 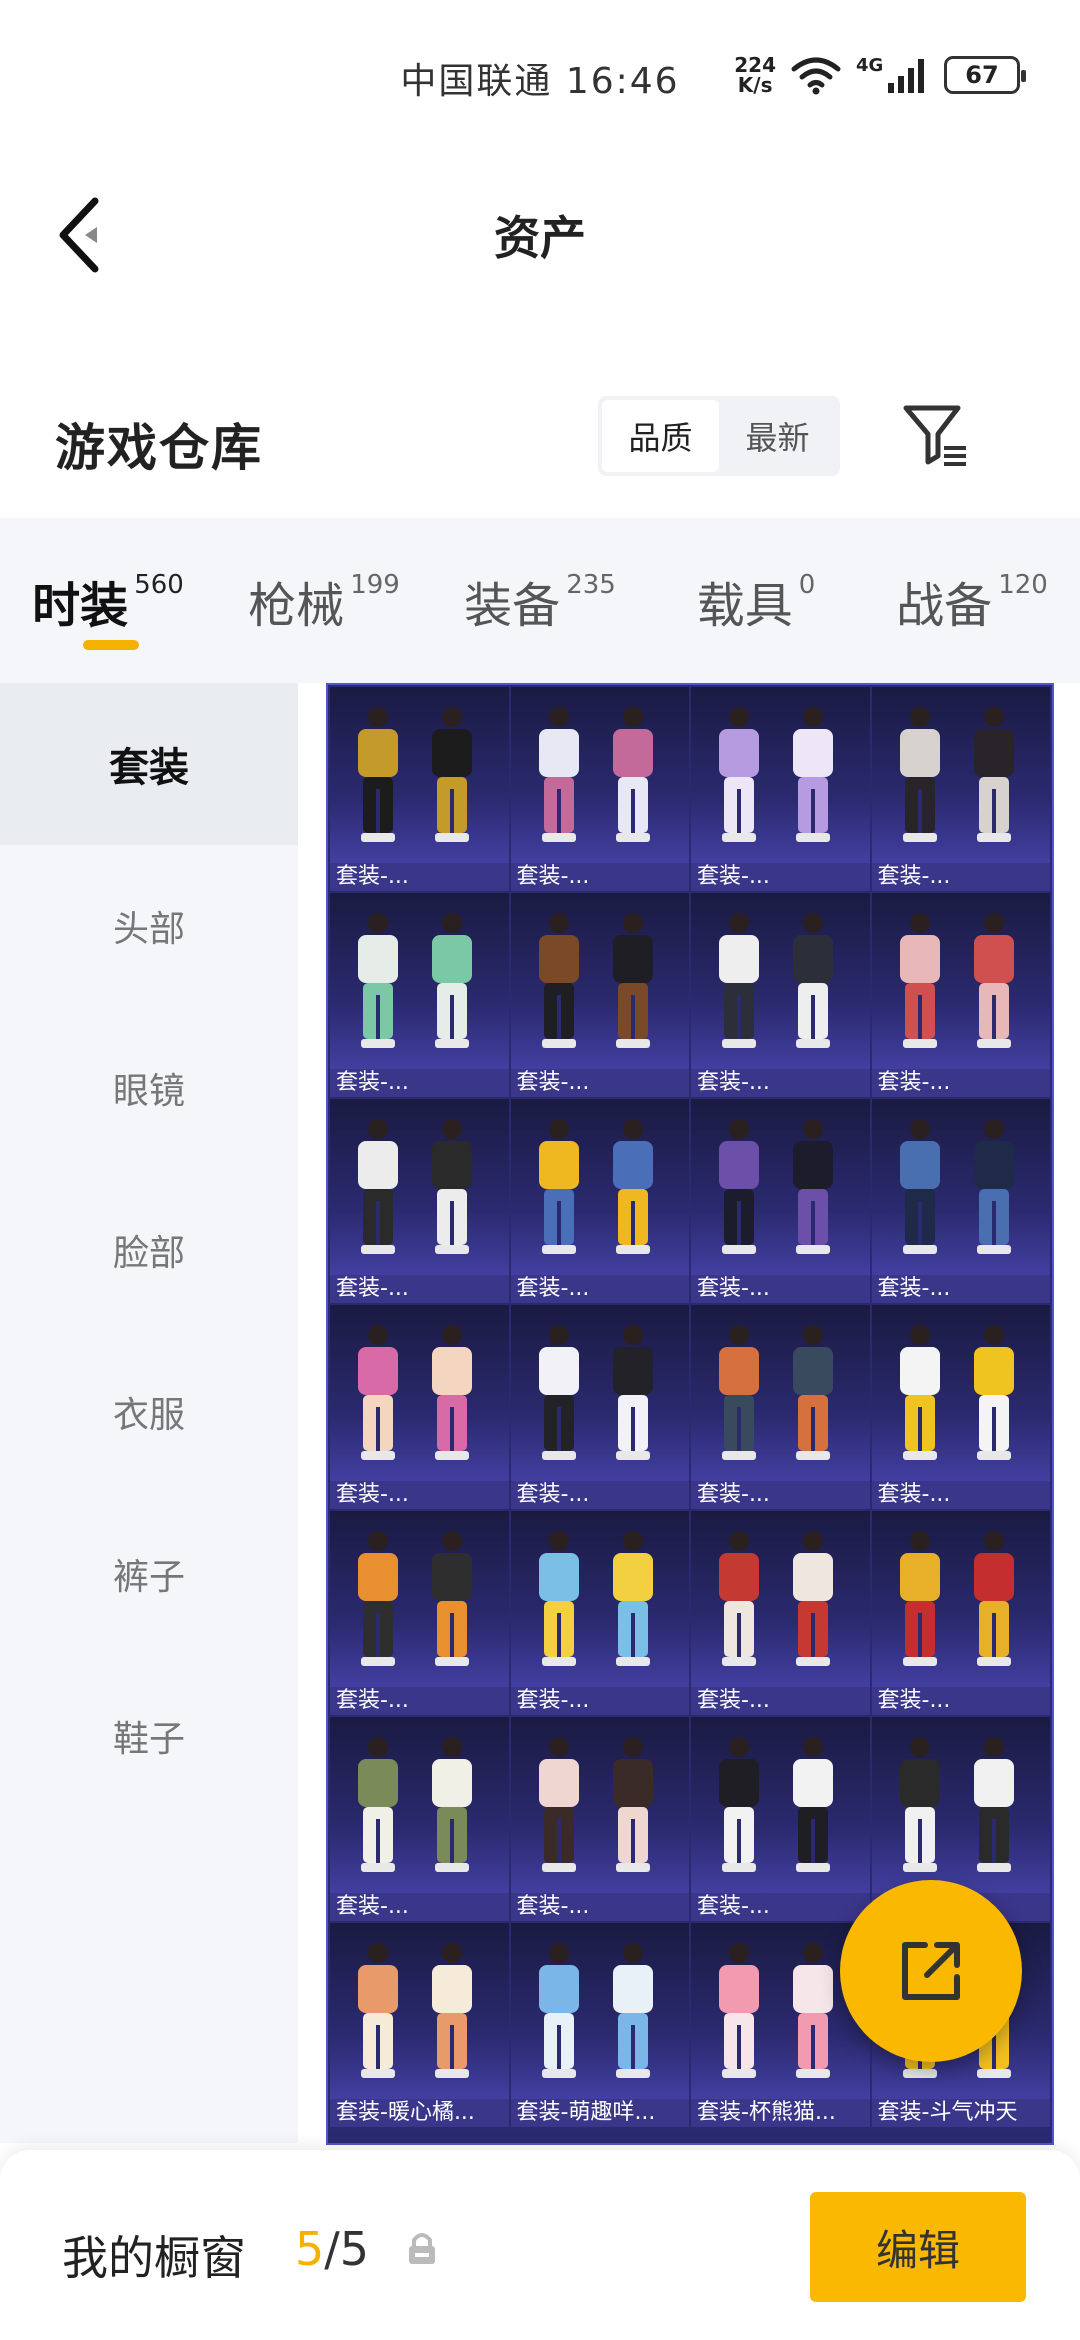 I want to click on page-header: 资产, so click(x=540, y=235).